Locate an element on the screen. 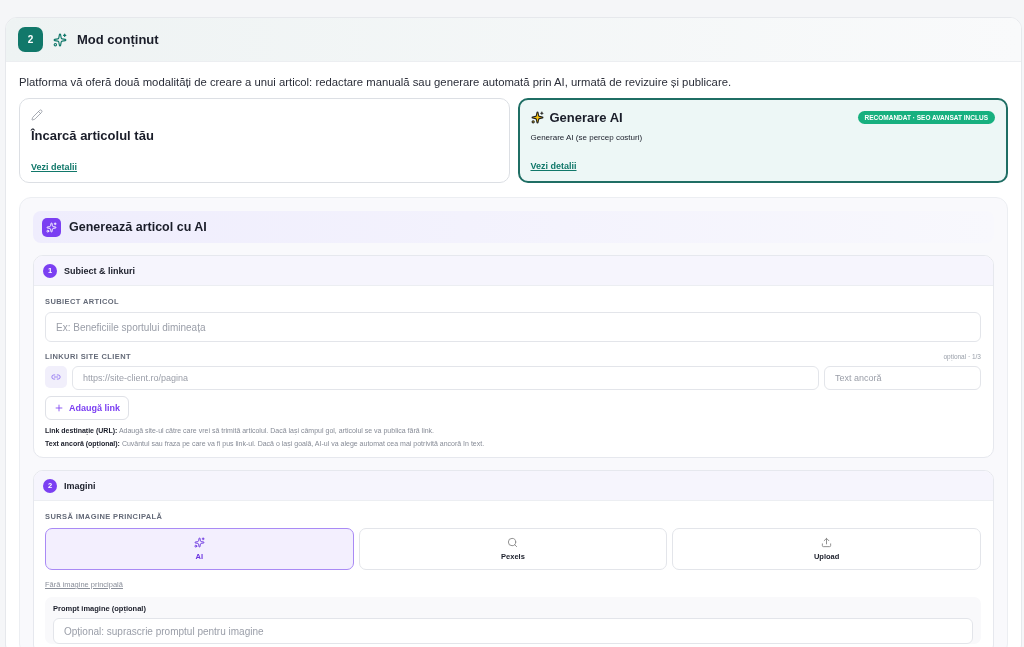 This screenshot has height=647, width=1024. plus-icon is located at coordinates (59, 408).